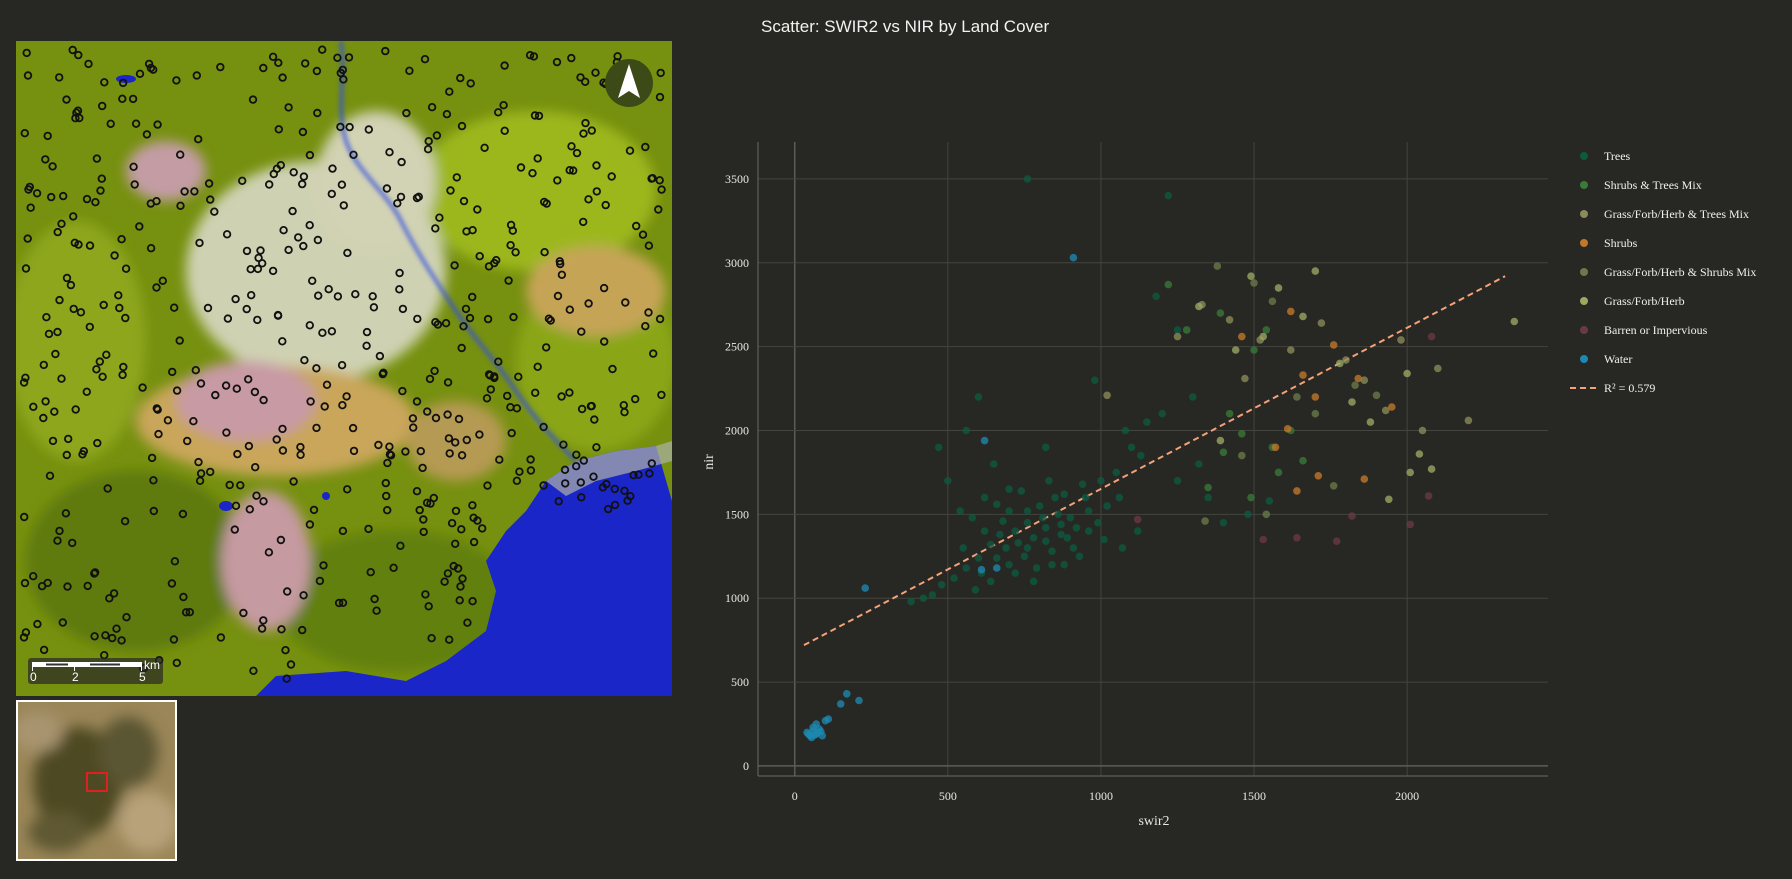 This screenshot has height=879, width=1792. I want to click on legend-item-trendline: R² = 0.579, so click(1612, 388).